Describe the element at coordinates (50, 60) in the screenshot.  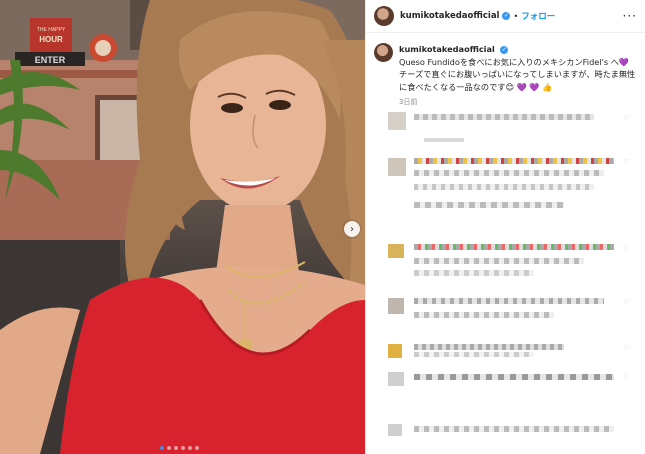
I see `sign-text-3: ENTER` at that location.